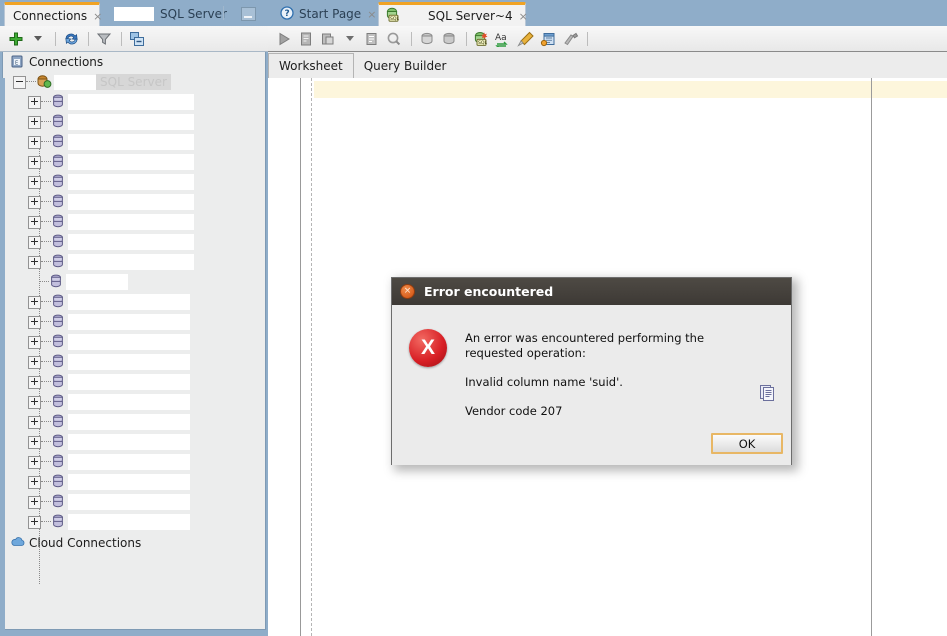 This screenshot has width=947, height=636. What do you see at coordinates (97, 16) in the screenshot?
I see `tab-connections-close-icon: ×` at bounding box center [97, 16].